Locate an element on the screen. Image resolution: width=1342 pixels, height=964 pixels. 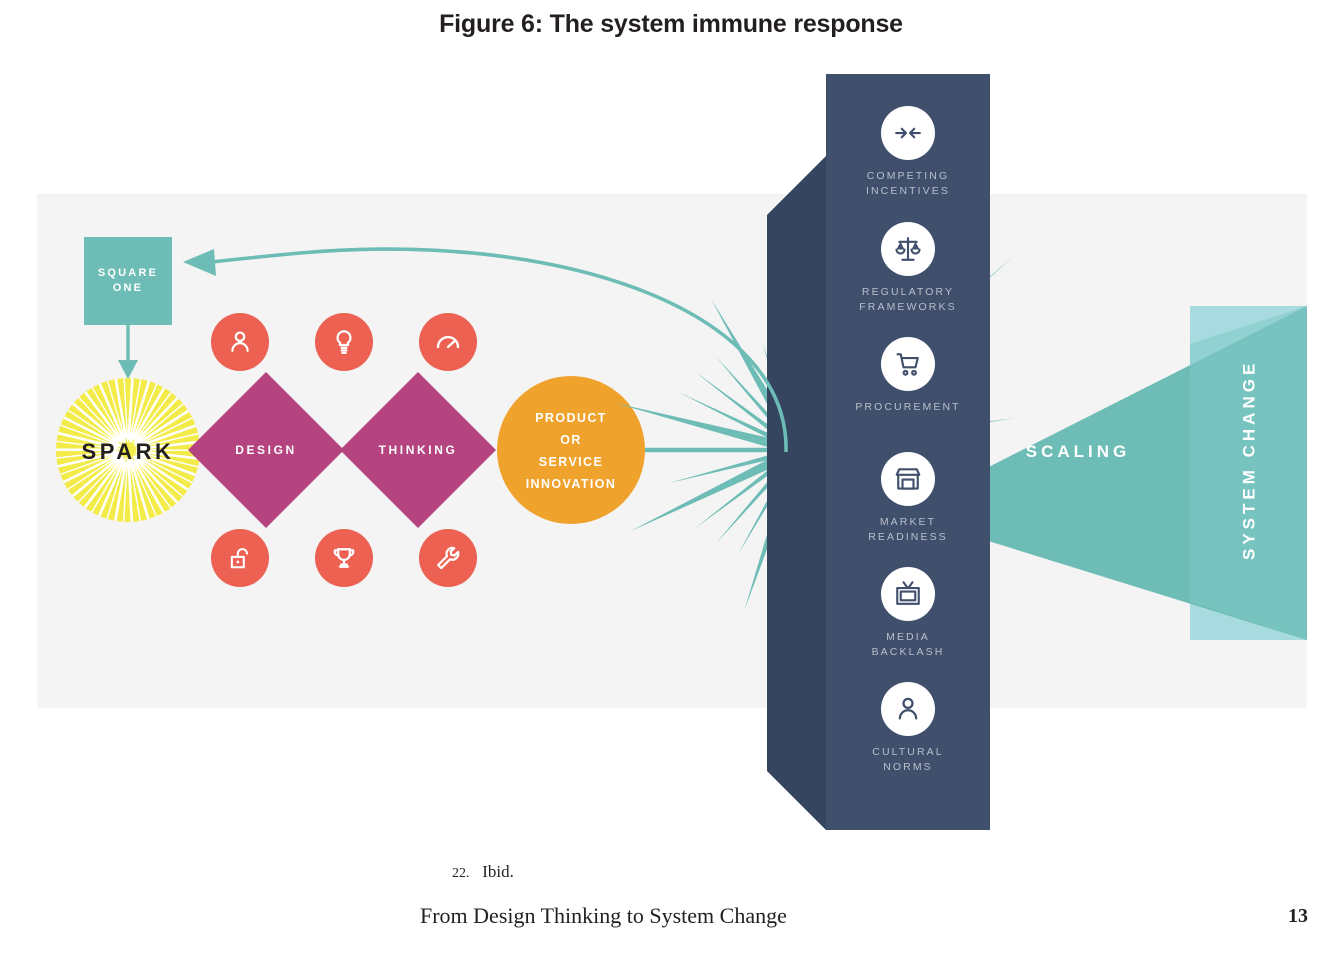
barrier-item-regulatory-frameworks: REGULATORY FRAMEWORKS is located at coordinates (908, 268).